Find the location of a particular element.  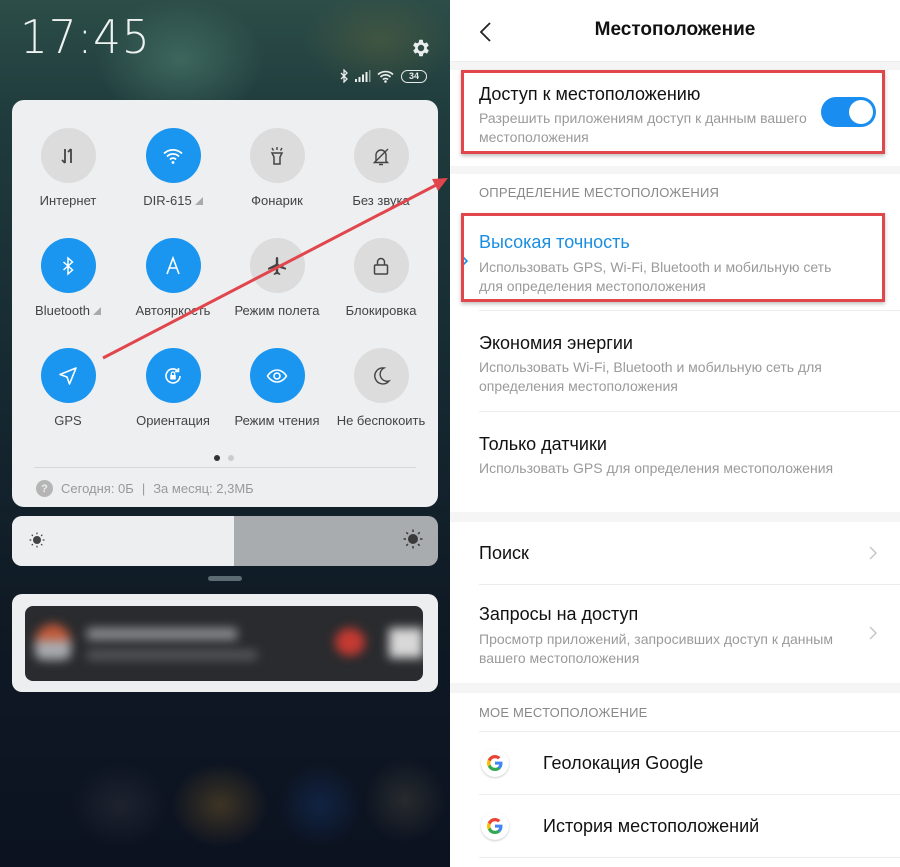

quick-tile-moon: Не беспокоить is located at coordinates (381, 388).